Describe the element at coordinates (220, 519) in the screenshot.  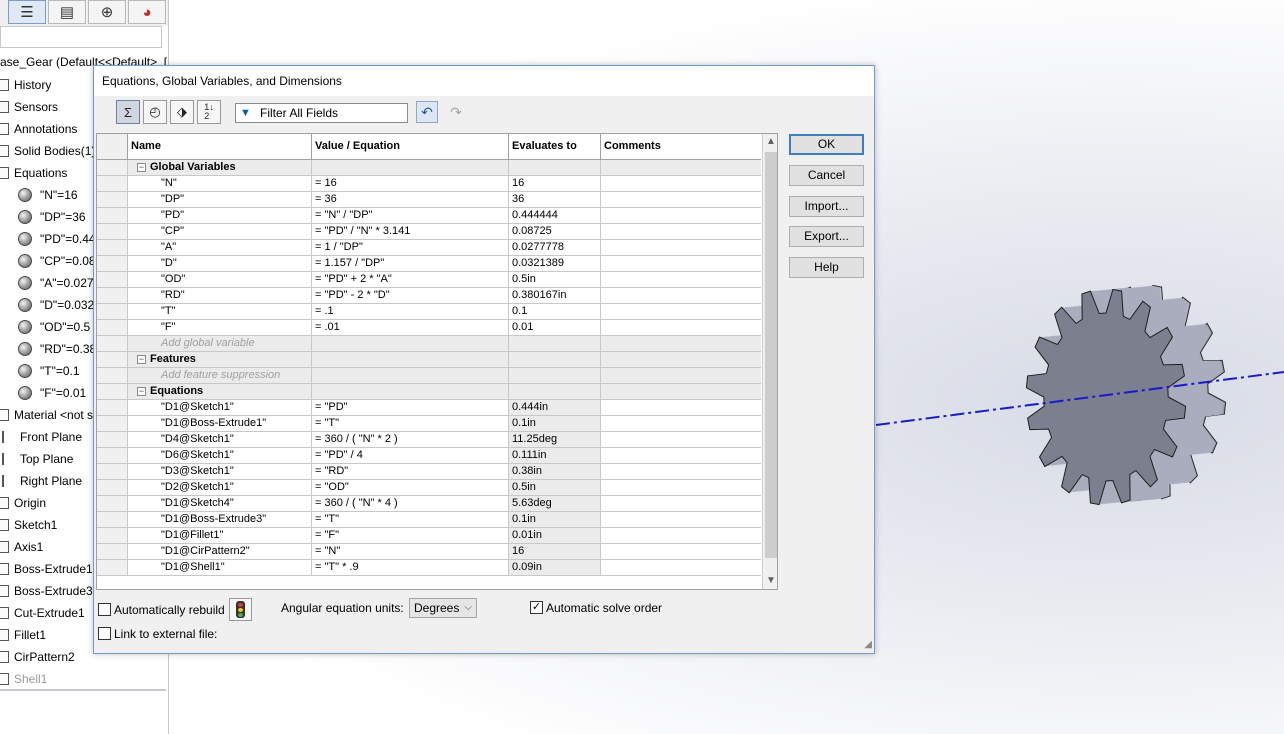
I see `name-cell: "D1@Boss-Extrude3"` at that location.